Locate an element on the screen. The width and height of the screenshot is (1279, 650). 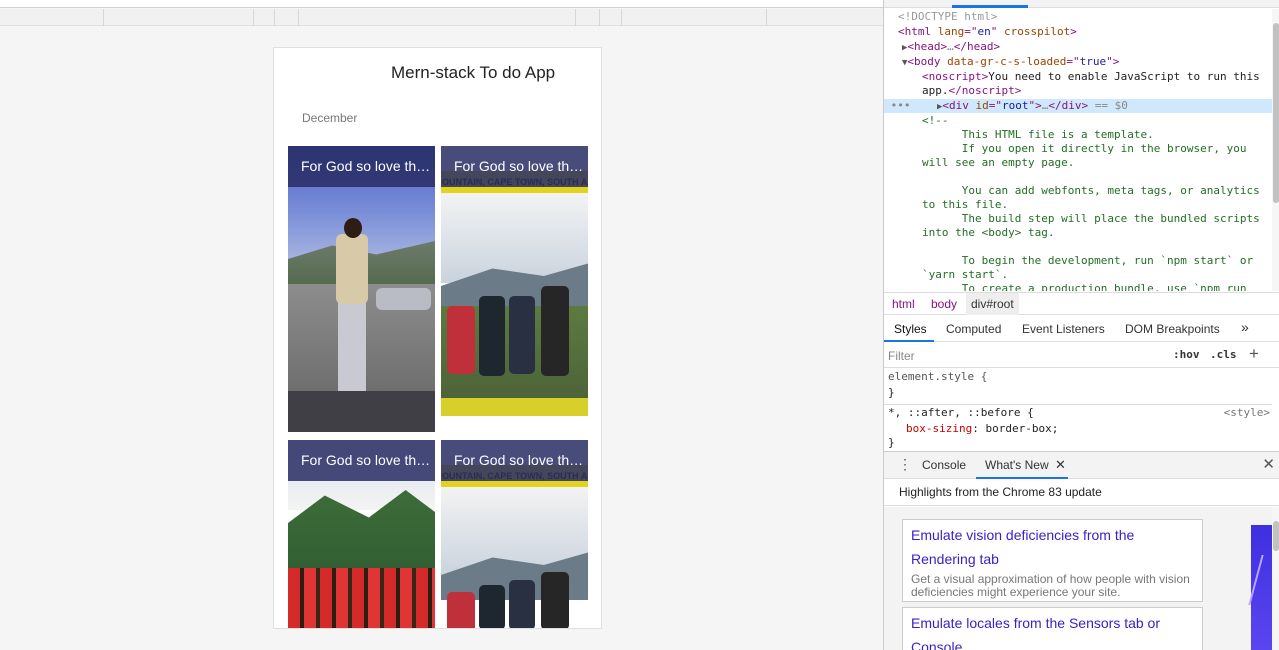
hov-toggle: :hov is located at coordinates (1186, 354).